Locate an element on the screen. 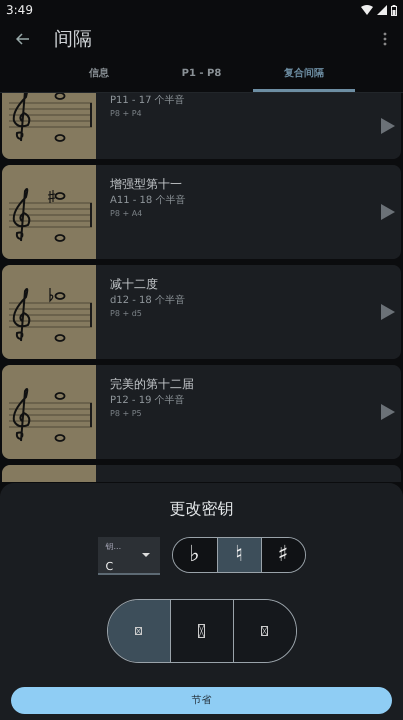  interval-formula: P8 + A4 is located at coordinates (127, 214).